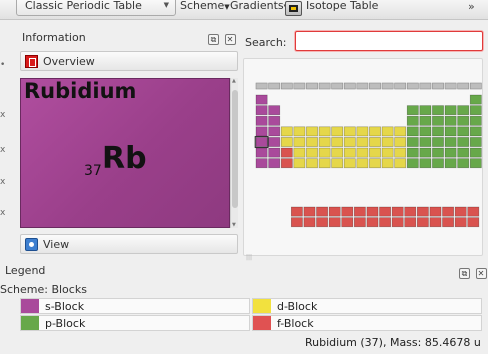 The height and width of the screenshot is (354, 488). What do you see at coordinates (227, 7) in the screenshot?
I see `chevron-down-icon: ▼` at bounding box center [227, 7].